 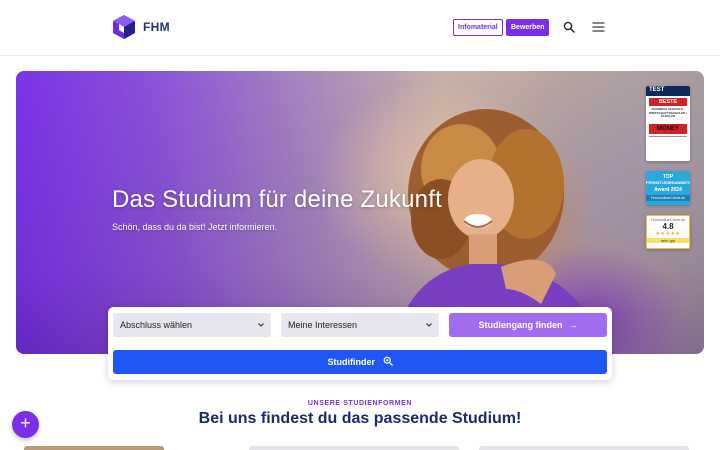 I want to click on site-header: FHM Infomaterial Bewerben, so click(x=360, y=28).